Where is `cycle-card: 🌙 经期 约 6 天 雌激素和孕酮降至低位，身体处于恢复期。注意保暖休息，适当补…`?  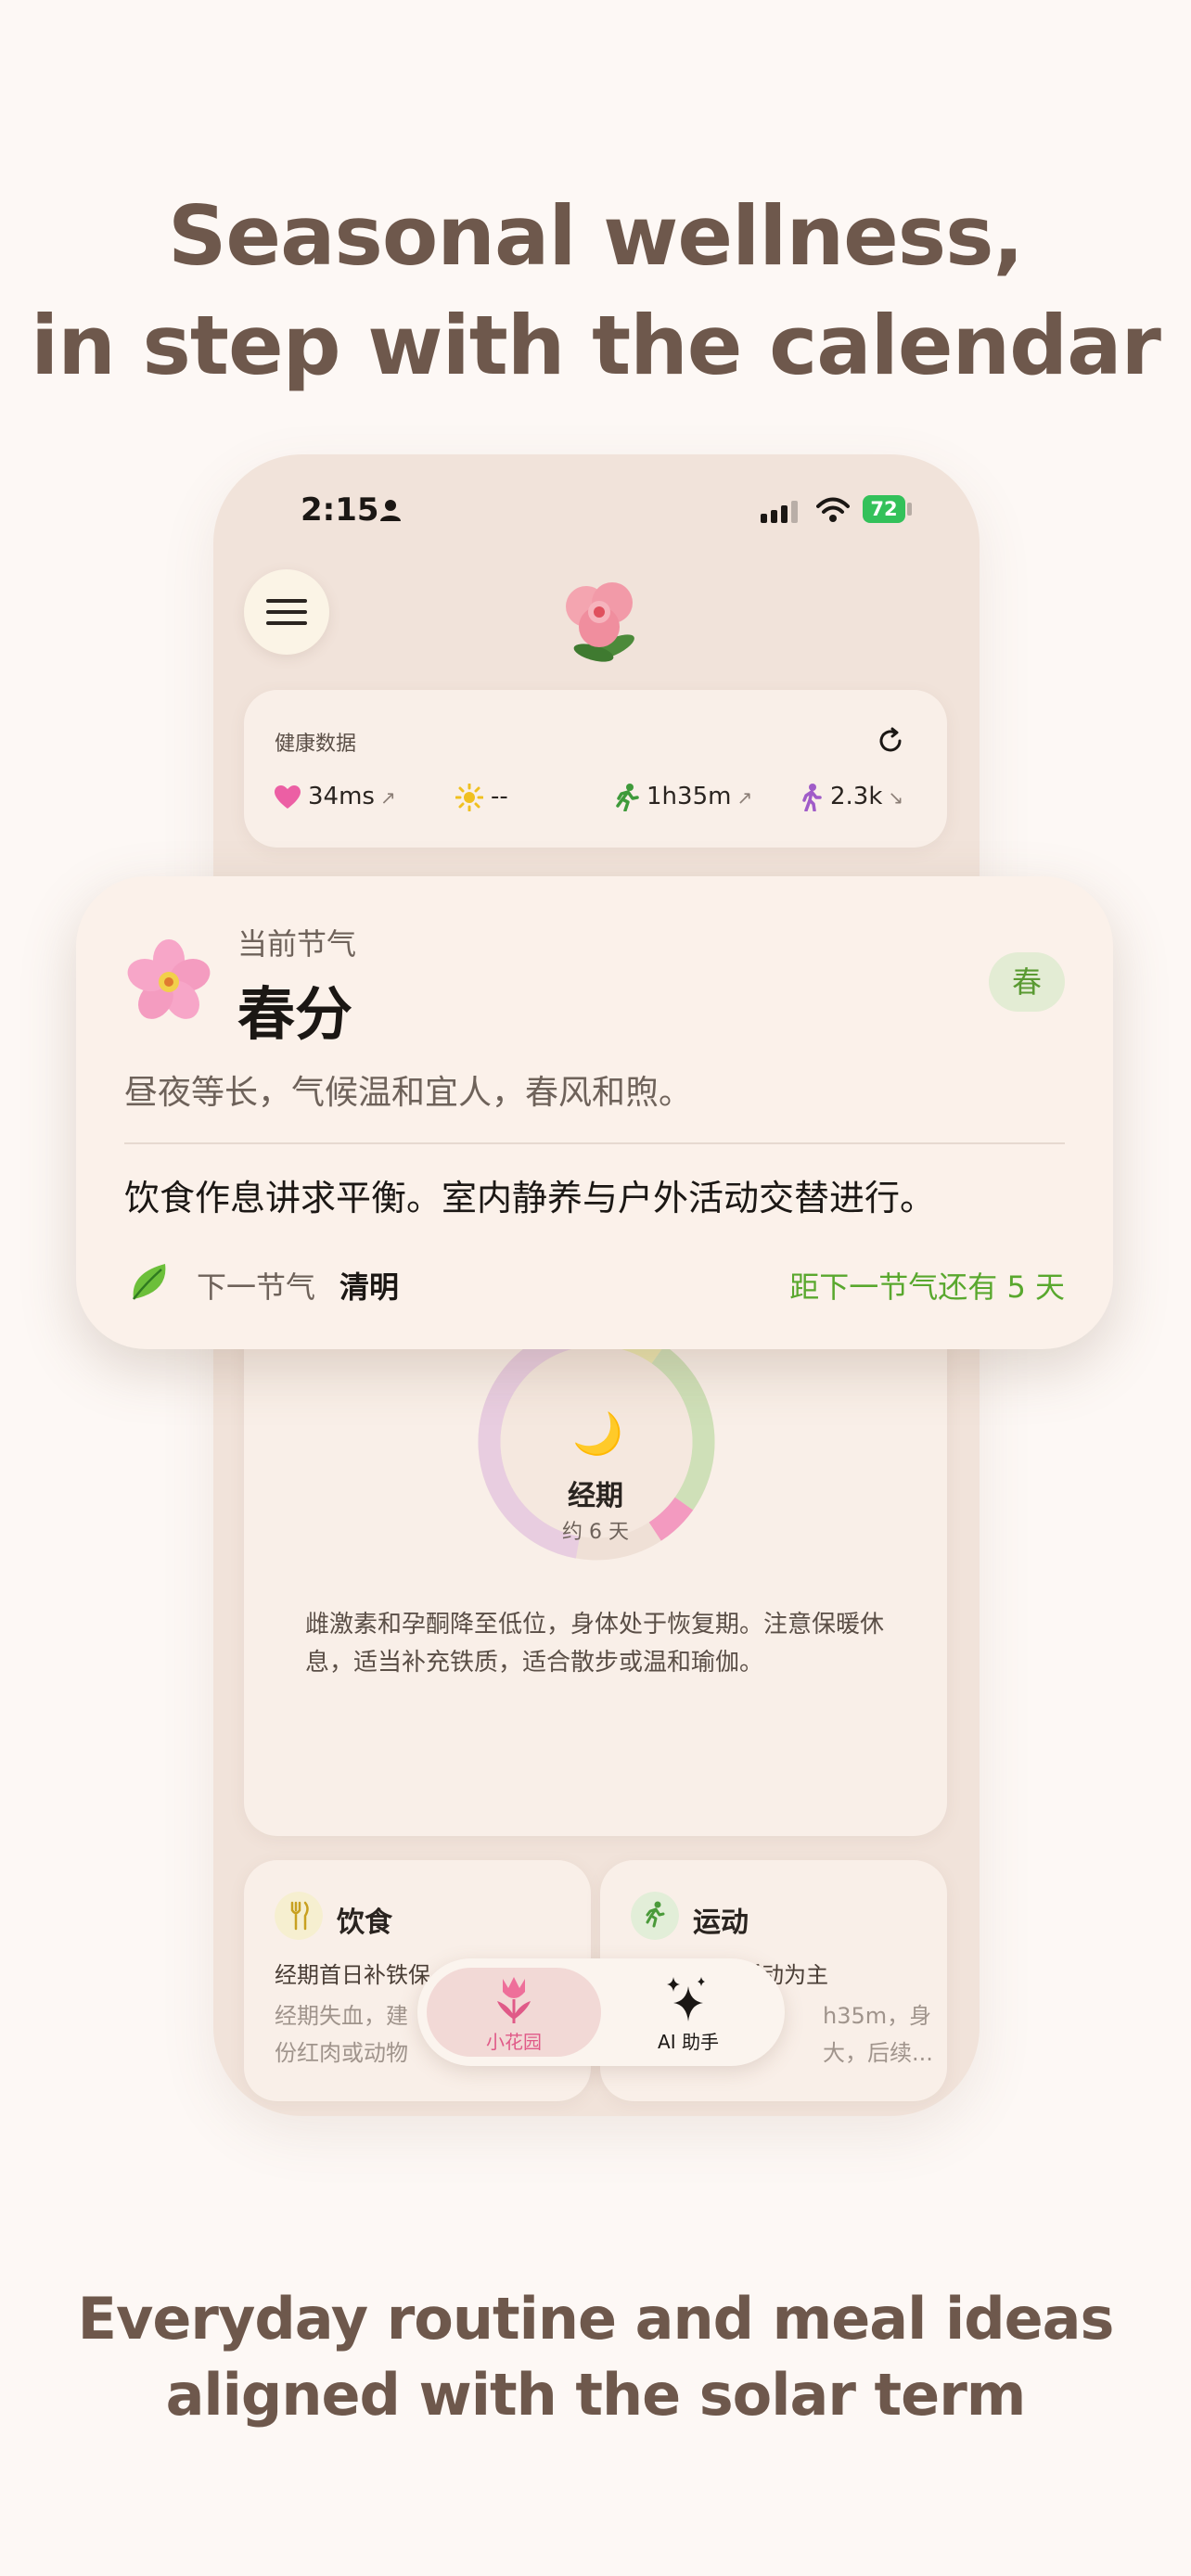
cycle-card: 🌙 经期 约 6 天 雌激素和孕酮降至低位，身体处于恢复期。注意保暖休息，适当补… is located at coordinates (595, 1562).